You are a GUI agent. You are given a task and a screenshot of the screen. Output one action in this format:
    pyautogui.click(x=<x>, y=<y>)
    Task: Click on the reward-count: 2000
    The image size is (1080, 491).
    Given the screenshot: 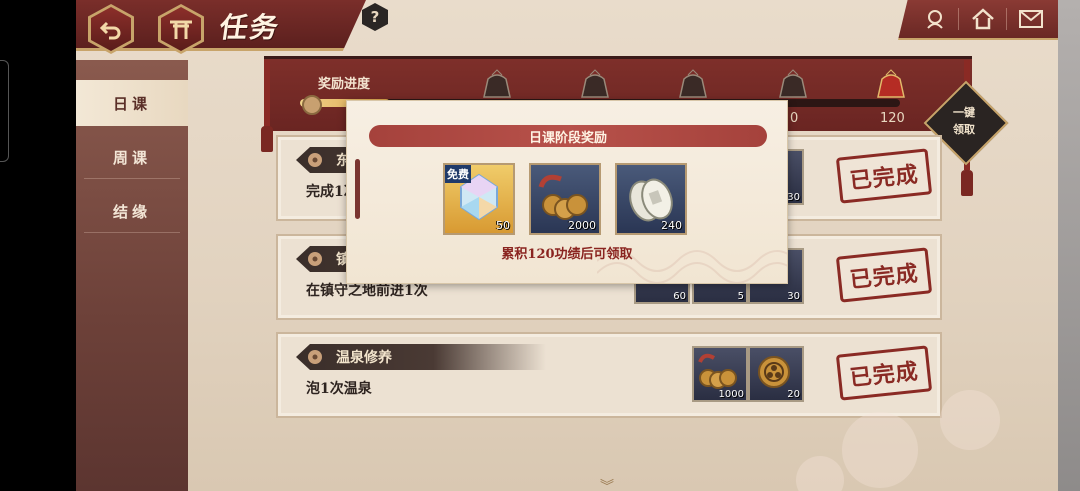 What is the action you would take?
    pyautogui.click(x=582, y=225)
    